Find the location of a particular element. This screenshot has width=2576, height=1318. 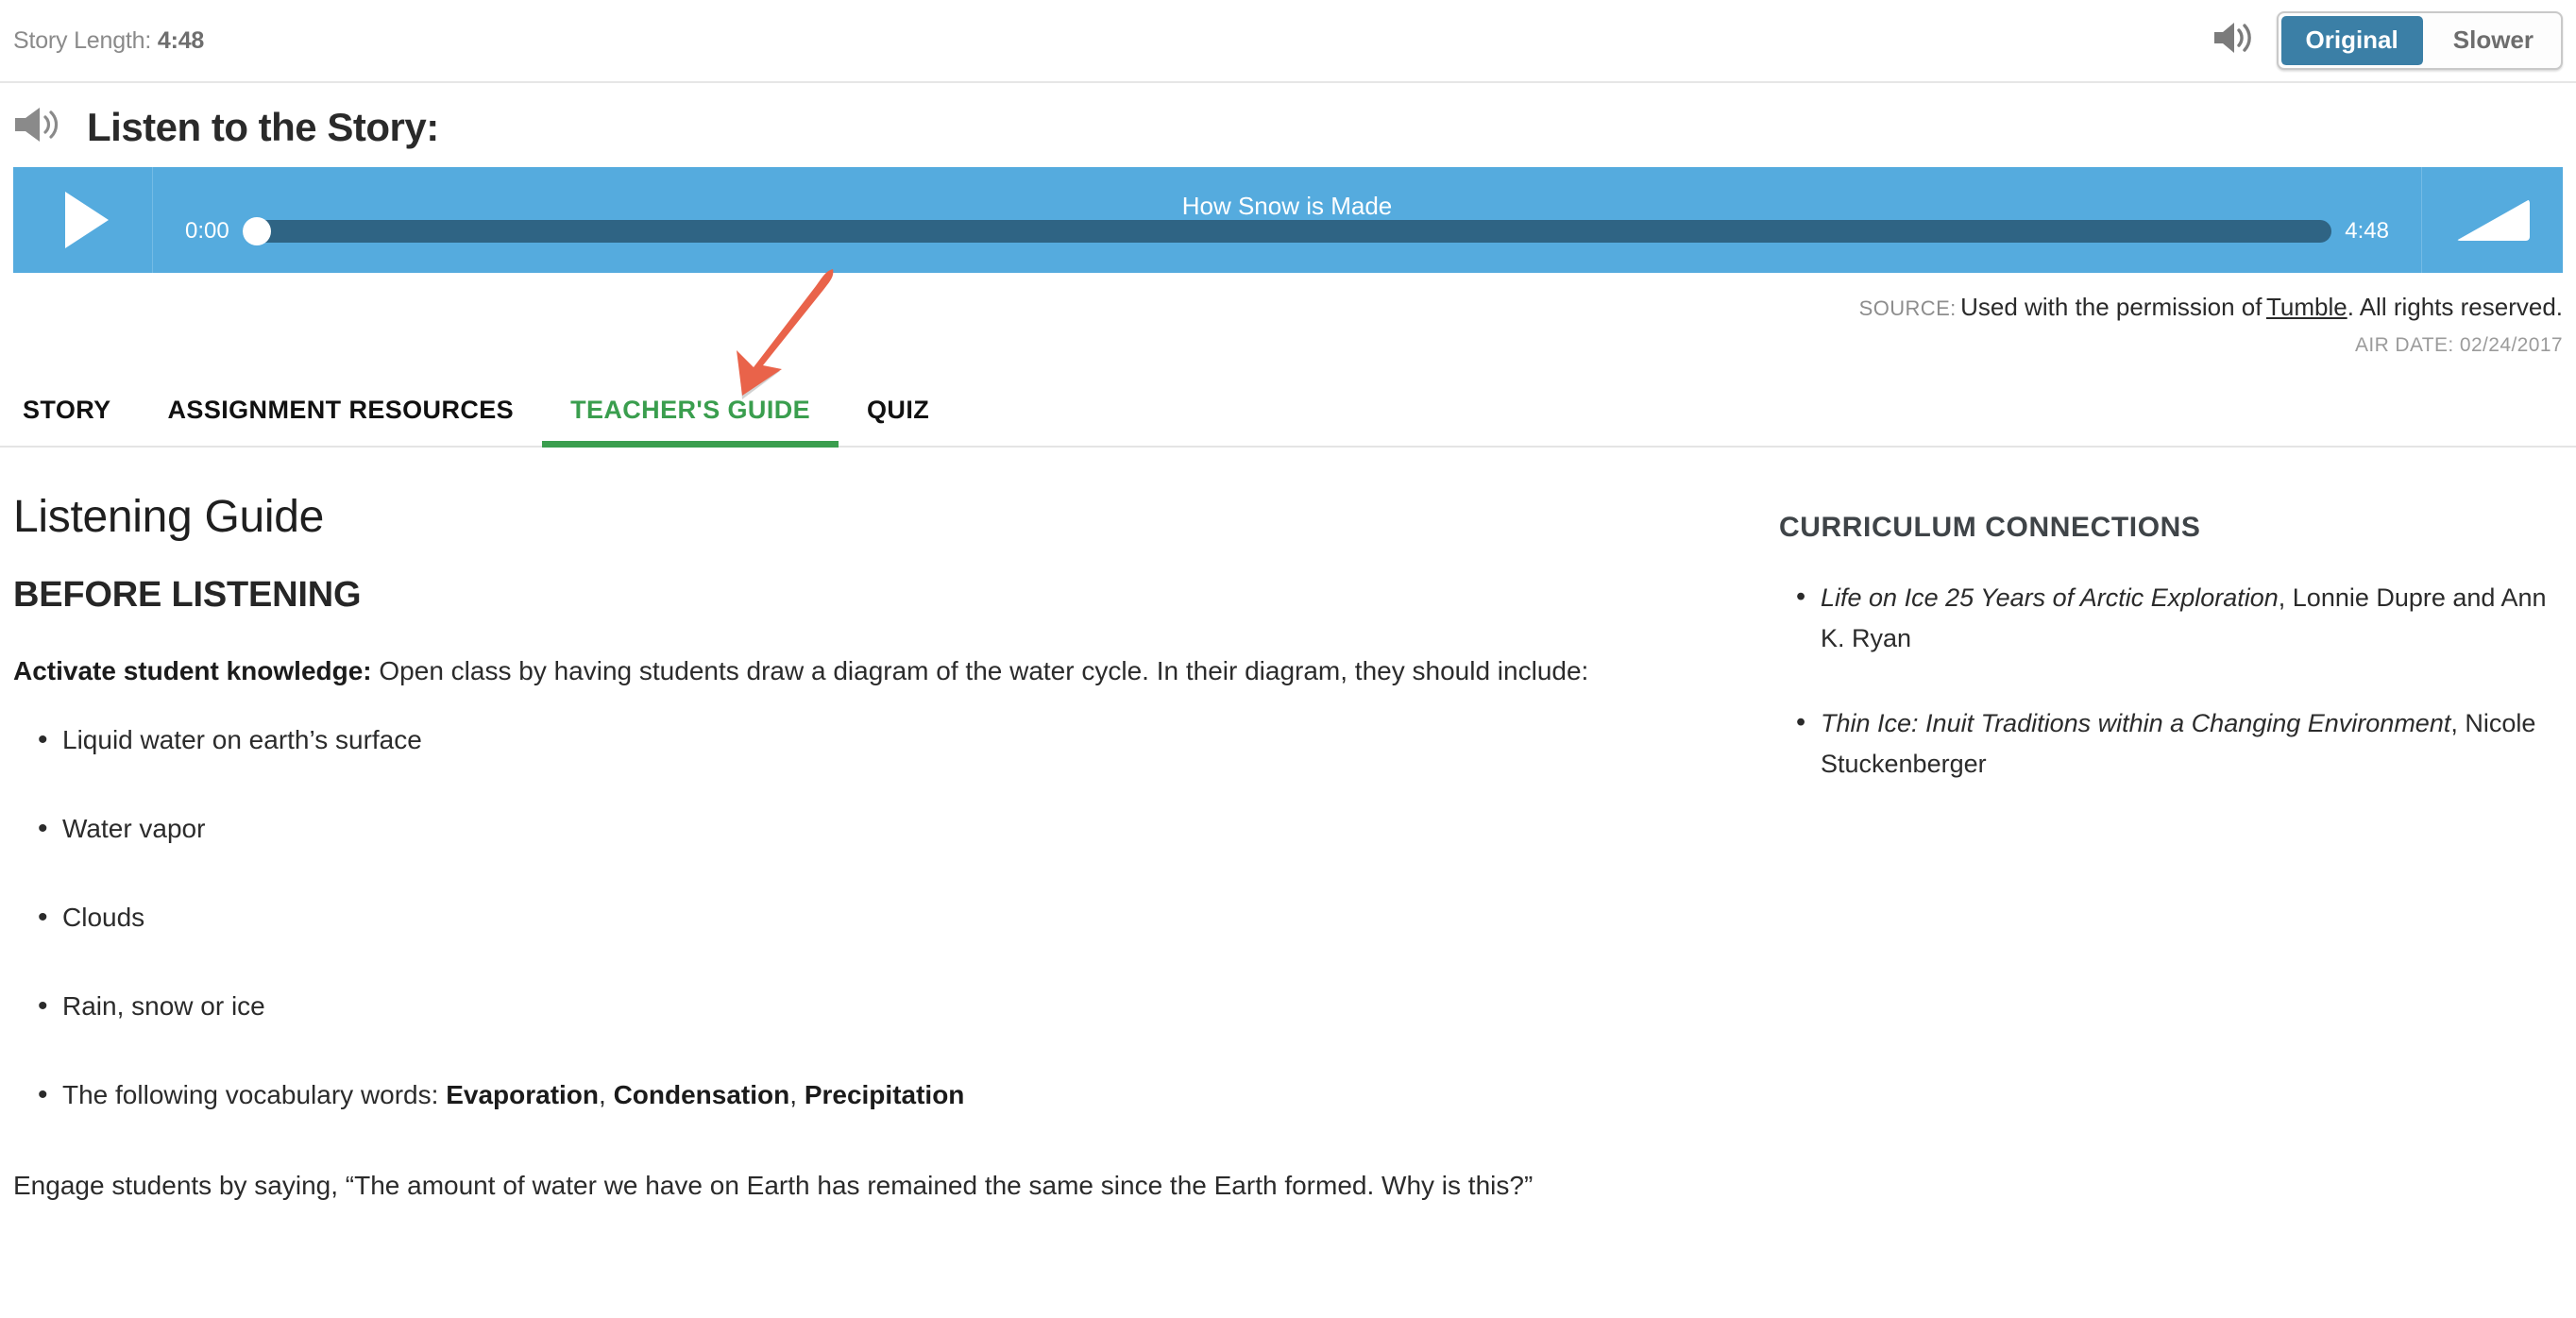

tab-assignment-resources: ASSIGNMENT RESOURCES is located at coordinates (341, 416).